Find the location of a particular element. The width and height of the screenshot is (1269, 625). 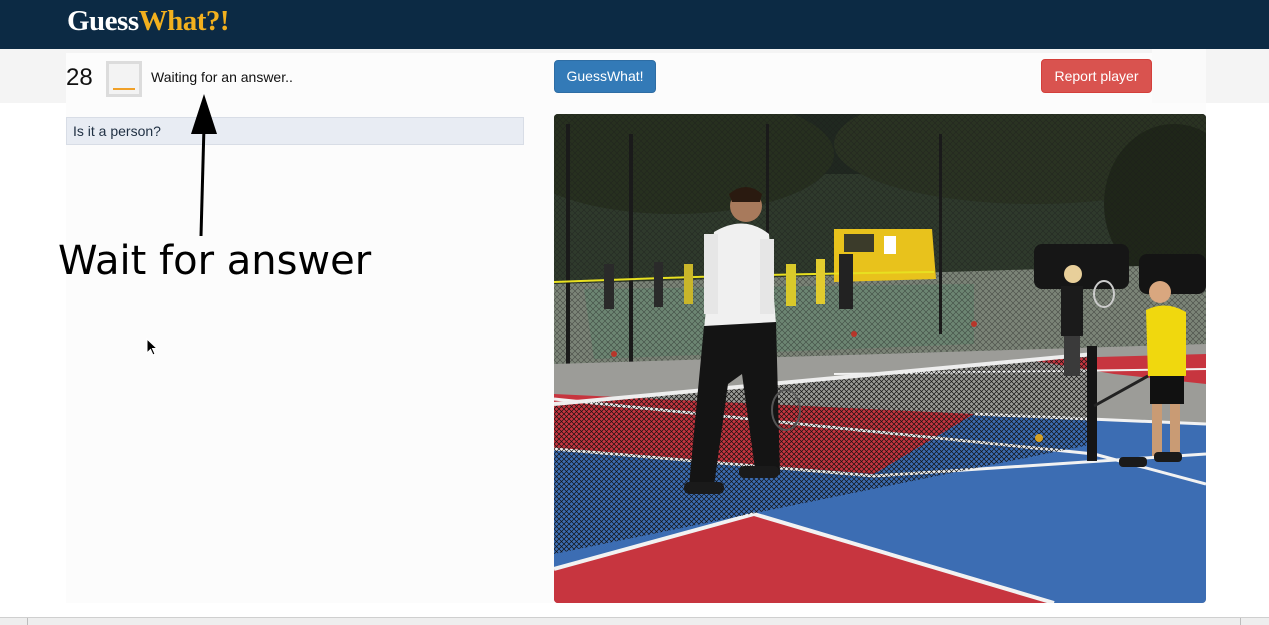

question-row: Is it a person? is located at coordinates (295, 131).